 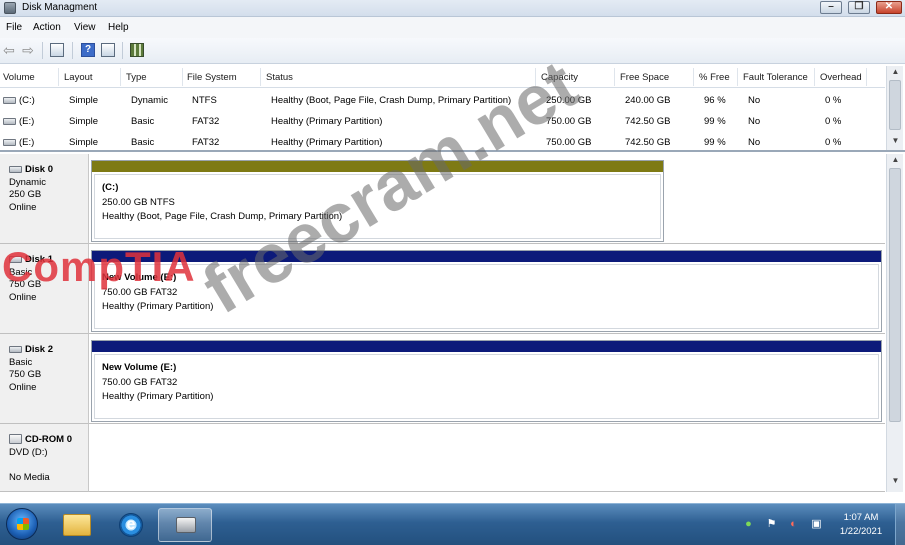 What do you see at coordinates (816, 524) in the screenshot?
I see `display-icon: ▣` at bounding box center [816, 524].